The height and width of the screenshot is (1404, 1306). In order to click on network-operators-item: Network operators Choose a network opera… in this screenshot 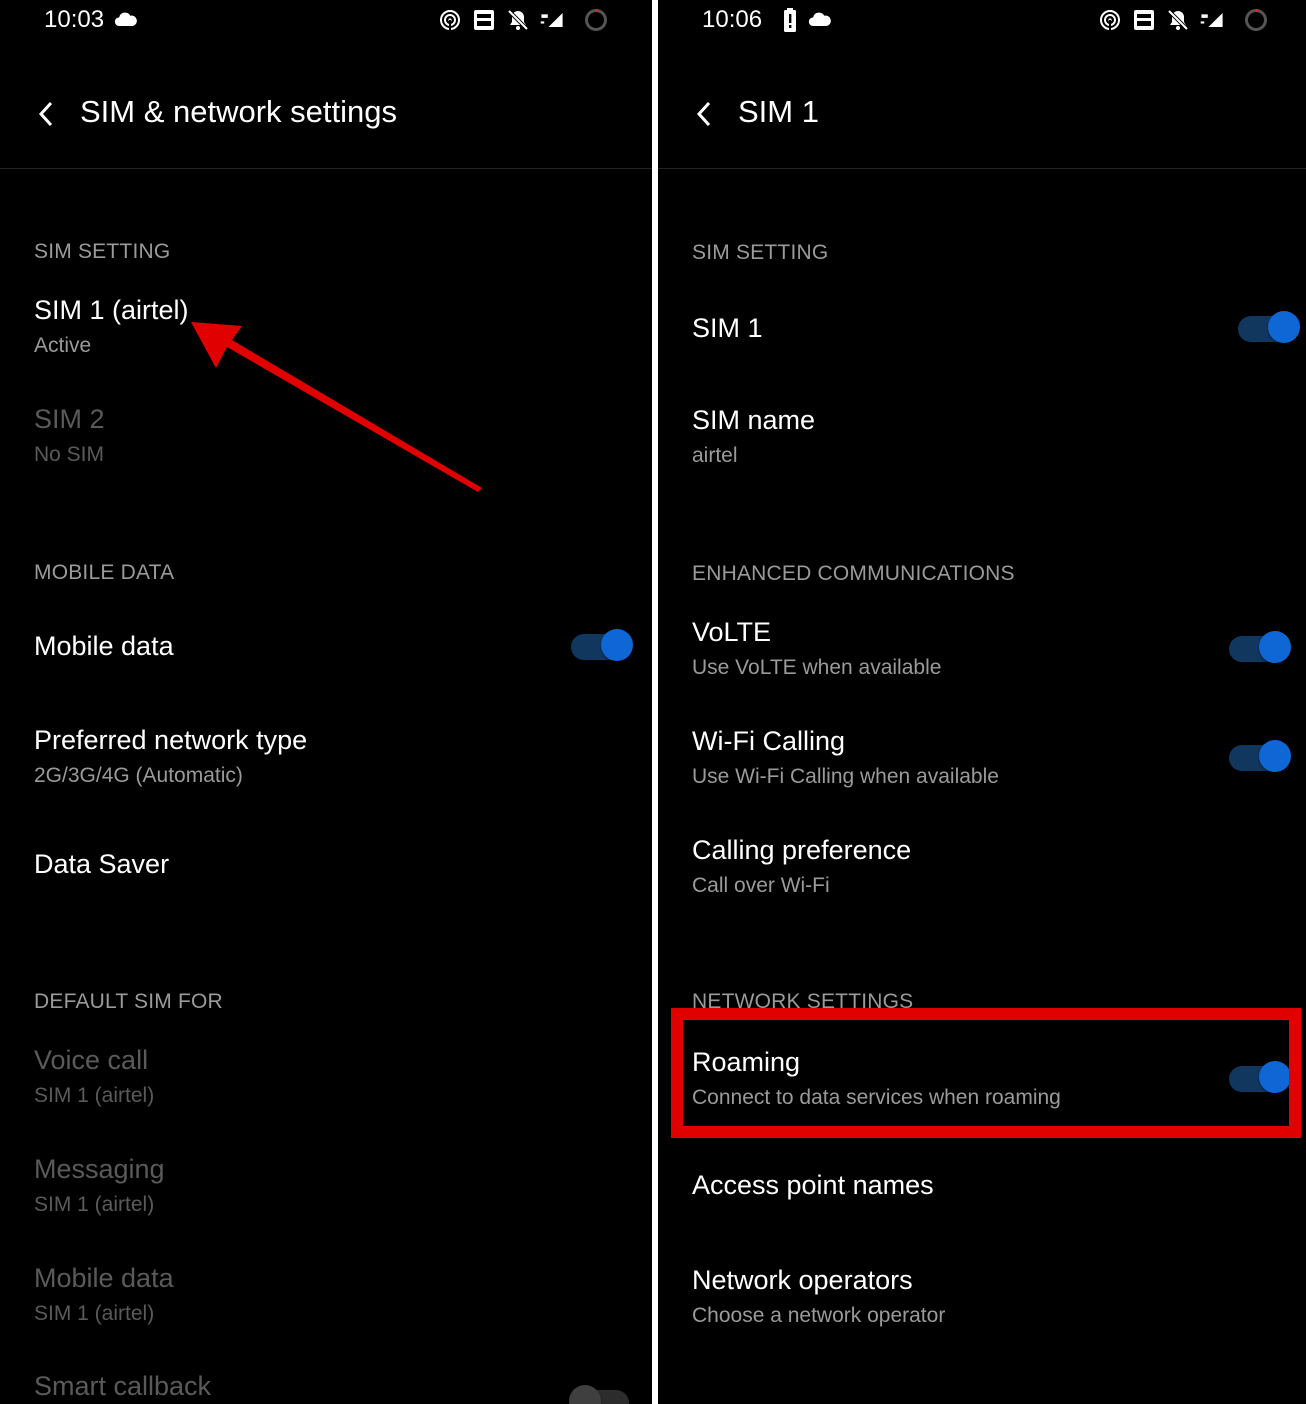, I will do `click(989, 1296)`.